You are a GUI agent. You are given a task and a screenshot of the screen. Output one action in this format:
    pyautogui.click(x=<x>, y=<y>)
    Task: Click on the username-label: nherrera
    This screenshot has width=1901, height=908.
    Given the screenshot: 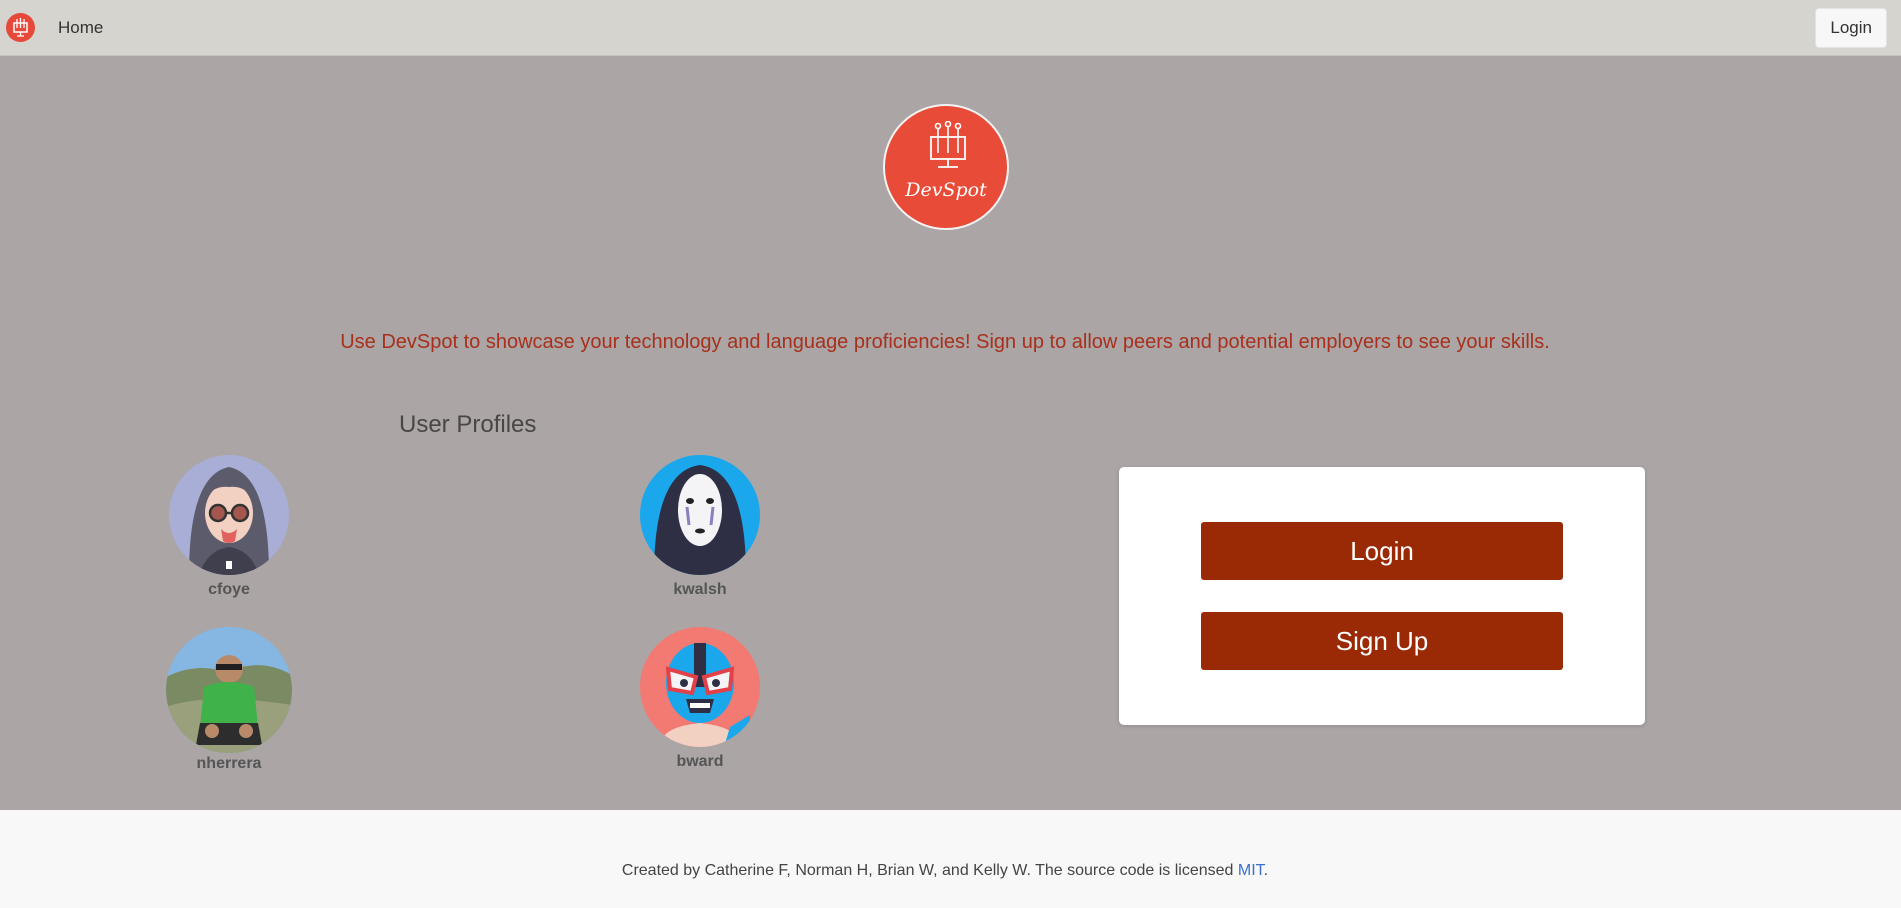 What is the action you would take?
    pyautogui.click(x=229, y=764)
    